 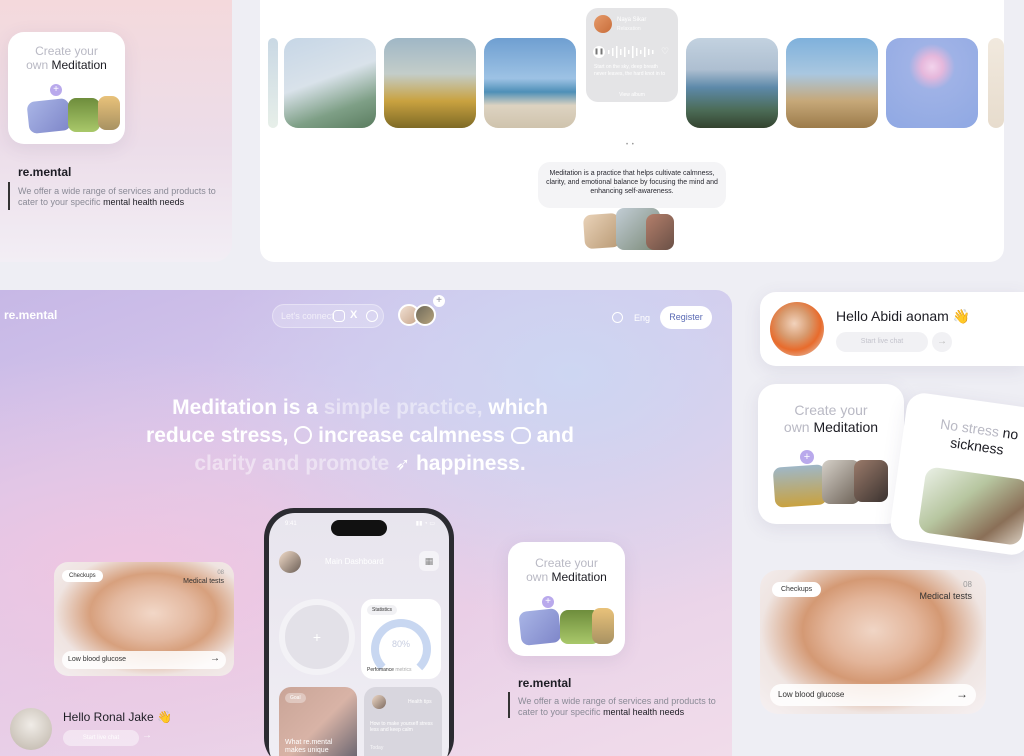 What do you see at coordinates (518, 407) in the screenshot?
I see `hero-line1-c: which` at bounding box center [518, 407].